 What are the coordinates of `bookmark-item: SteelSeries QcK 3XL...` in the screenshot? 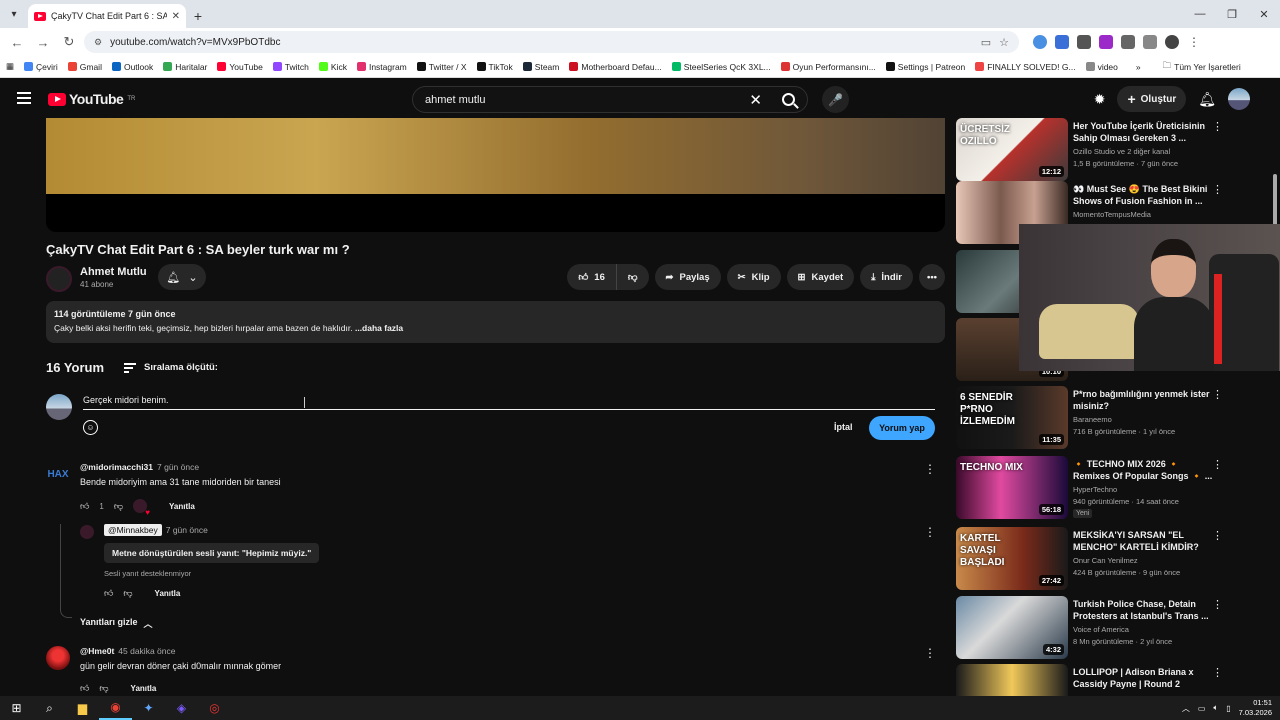 It's located at (721, 67).